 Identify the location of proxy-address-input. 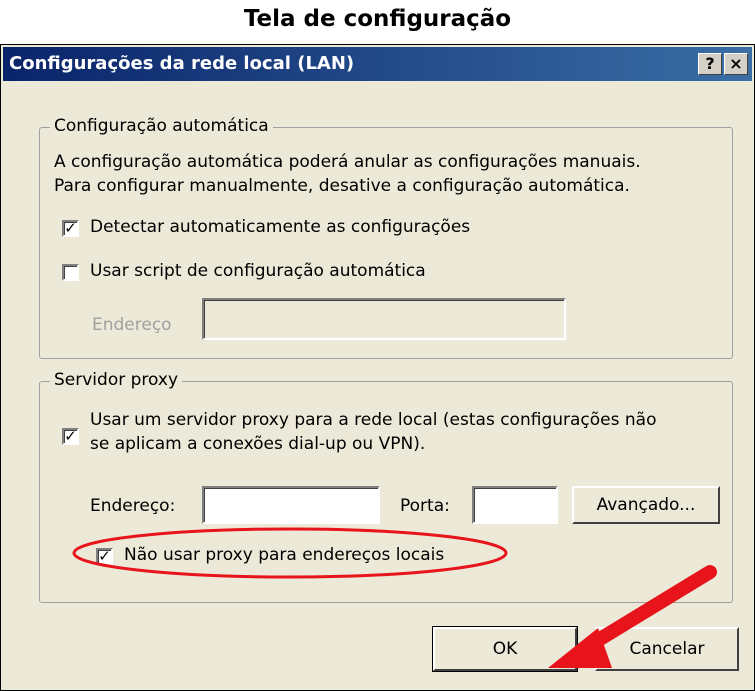
(291, 505).